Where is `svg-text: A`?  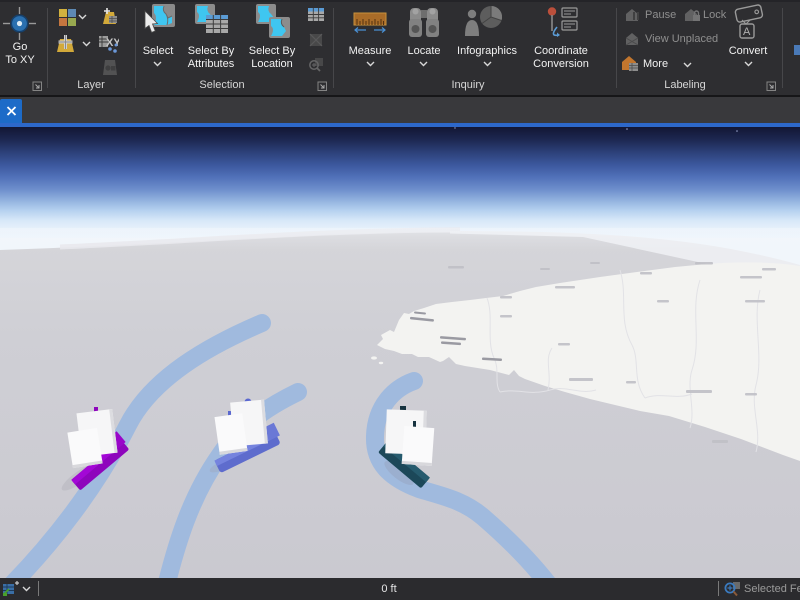 svg-text: A is located at coordinates (747, 32).